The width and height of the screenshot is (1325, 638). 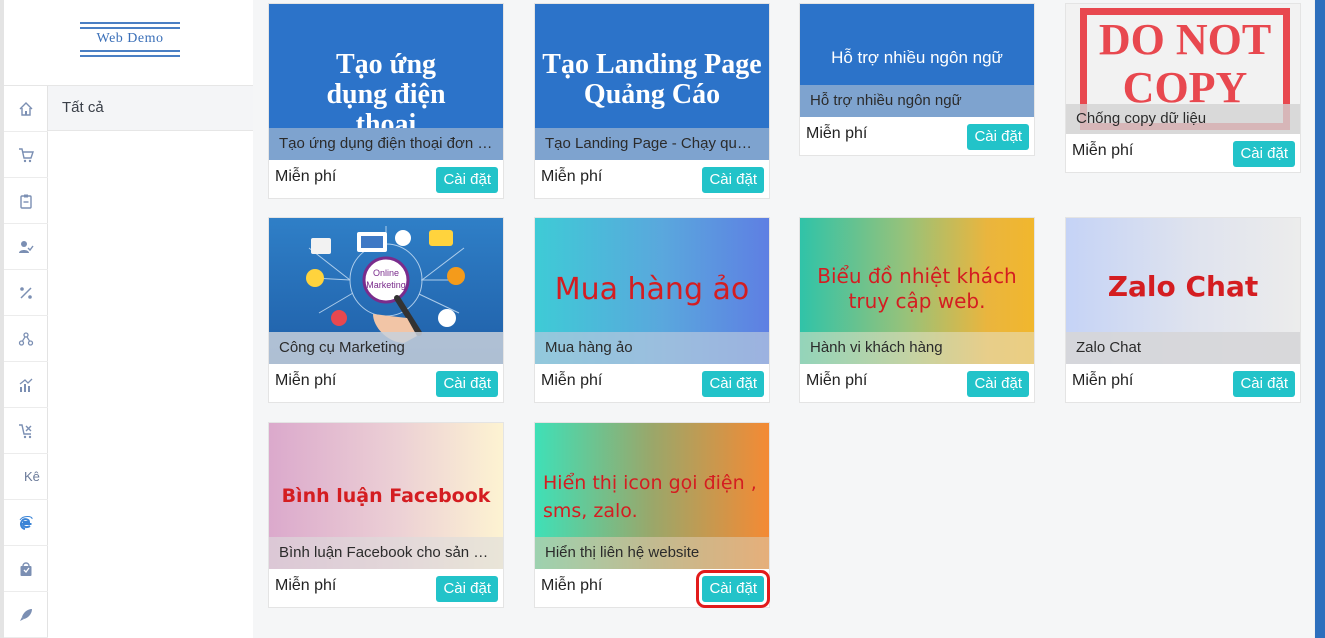 I want to click on app-thumbnail: Mua hàng ảo Mua hàng ảo, so click(x=652, y=291).